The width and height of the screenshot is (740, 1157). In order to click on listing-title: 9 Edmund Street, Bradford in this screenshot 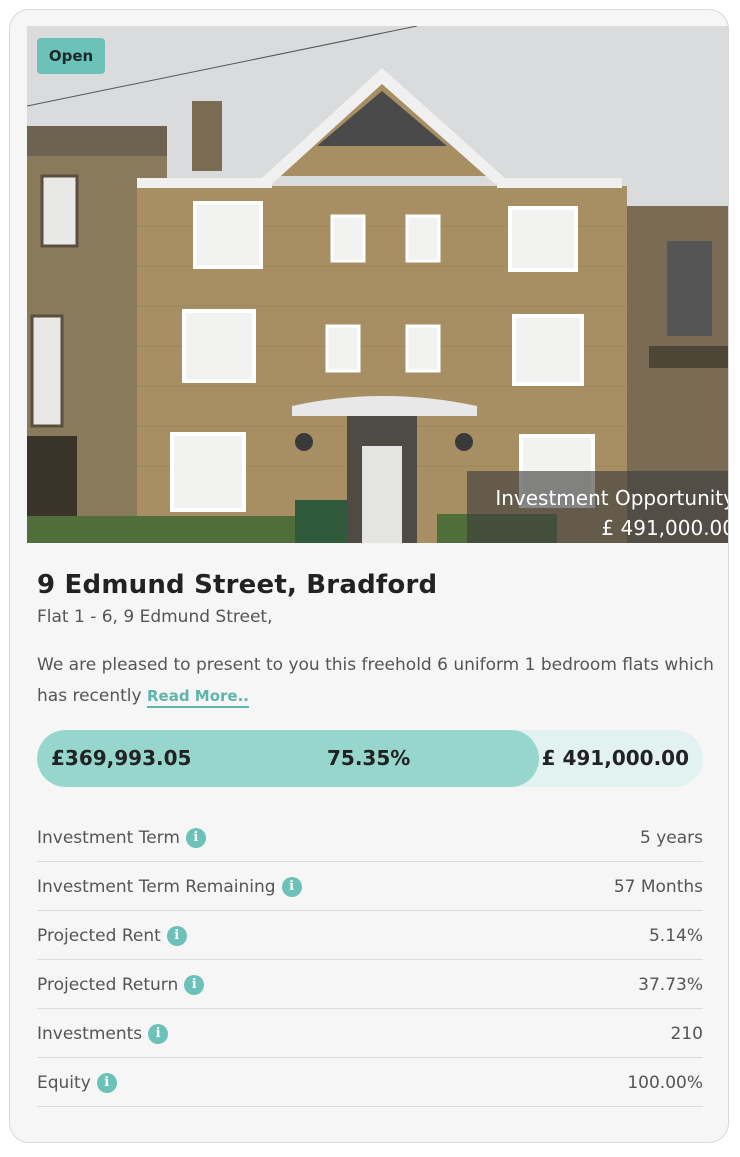, I will do `click(237, 585)`.